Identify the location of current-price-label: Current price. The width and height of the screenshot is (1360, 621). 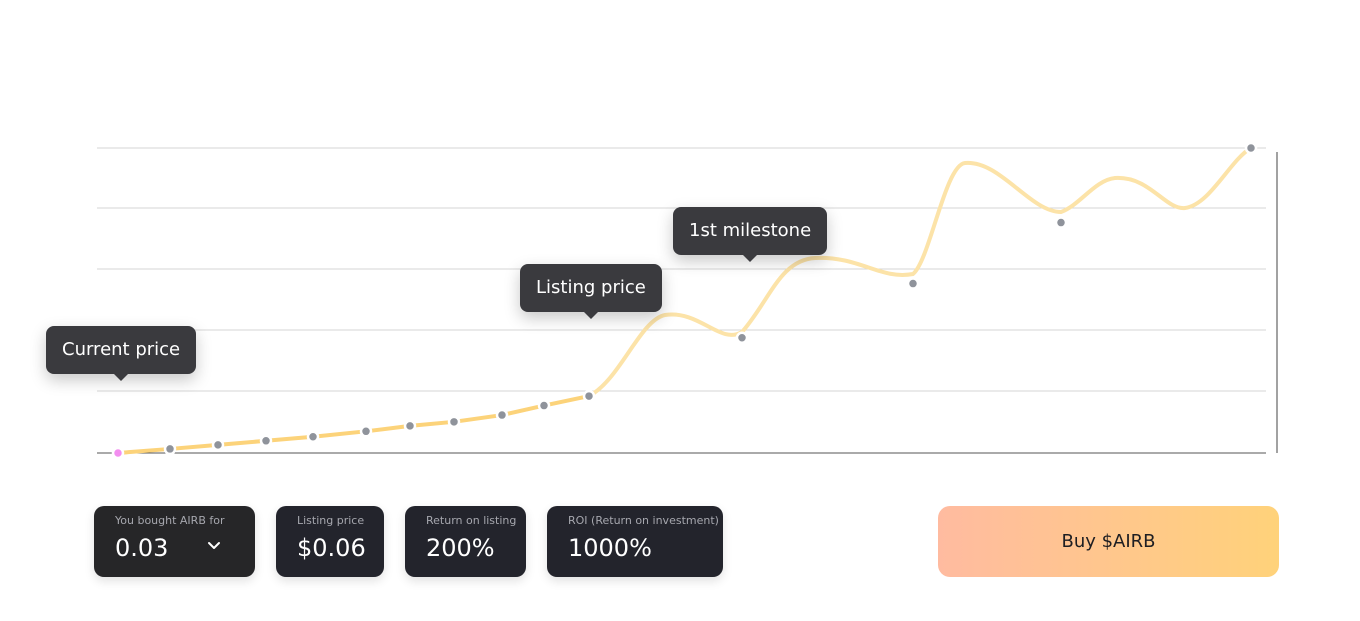
(121, 349).